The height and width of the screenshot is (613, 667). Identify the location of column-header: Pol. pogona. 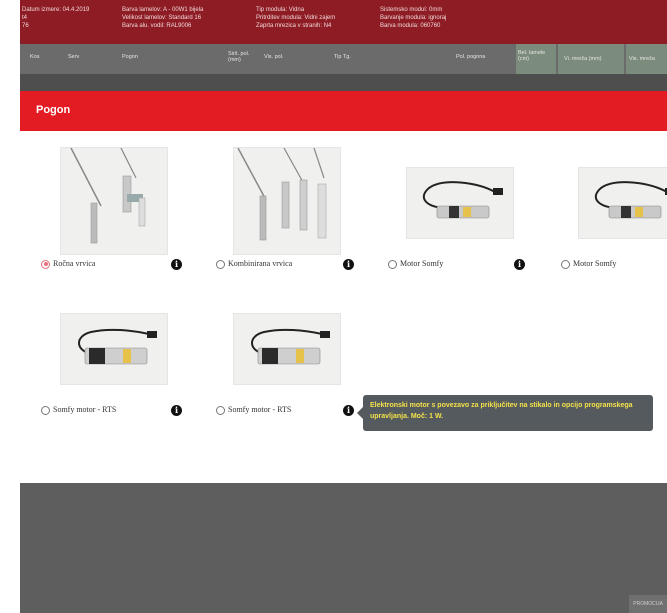
(470, 57).